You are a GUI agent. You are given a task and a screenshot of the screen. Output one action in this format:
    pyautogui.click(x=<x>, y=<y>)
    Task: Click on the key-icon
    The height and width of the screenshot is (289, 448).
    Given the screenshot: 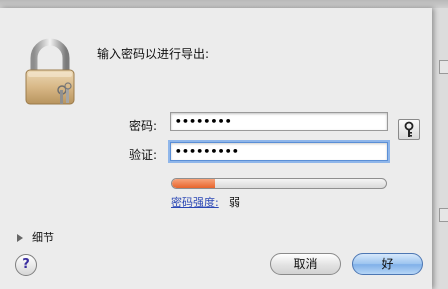 What is the action you would take?
    pyautogui.click(x=409, y=129)
    